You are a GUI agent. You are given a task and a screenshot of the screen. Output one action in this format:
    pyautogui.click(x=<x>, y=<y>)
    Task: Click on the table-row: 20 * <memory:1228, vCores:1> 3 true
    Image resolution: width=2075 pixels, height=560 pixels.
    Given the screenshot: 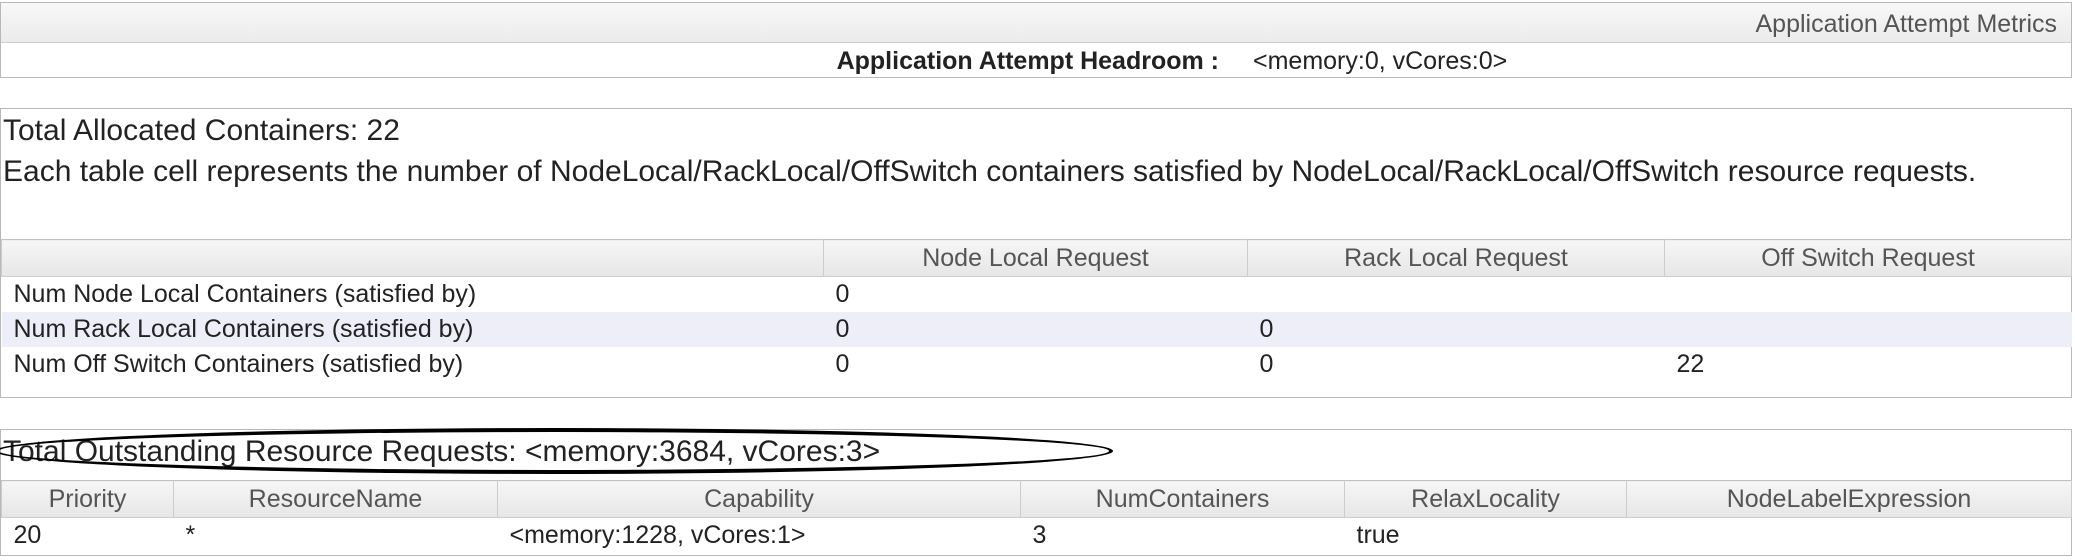 What is the action you would take?
    pyautogui.click(x=1037, y=536)
    